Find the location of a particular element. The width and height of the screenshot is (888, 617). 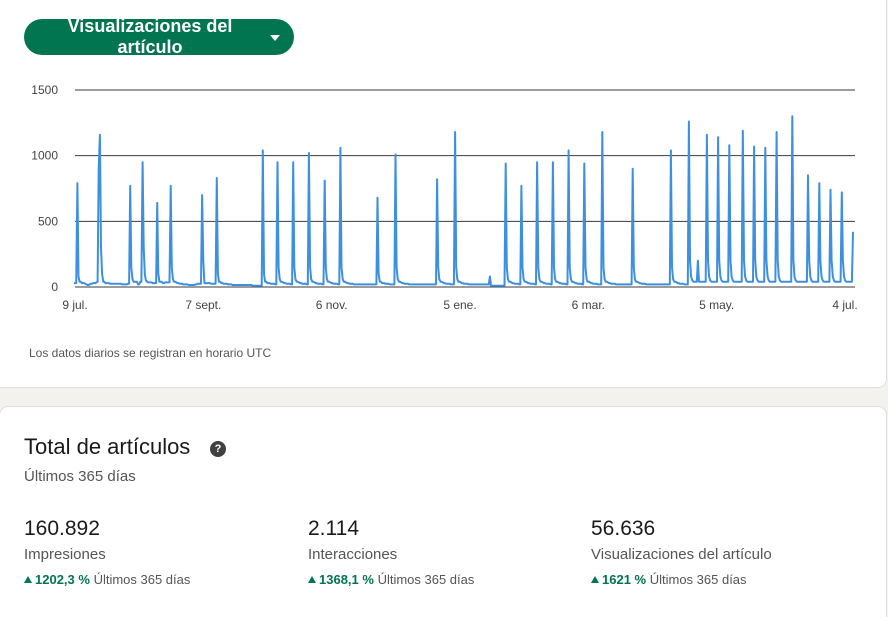

x-tick-label: 6 mar. is located at coordinates (588, 305).